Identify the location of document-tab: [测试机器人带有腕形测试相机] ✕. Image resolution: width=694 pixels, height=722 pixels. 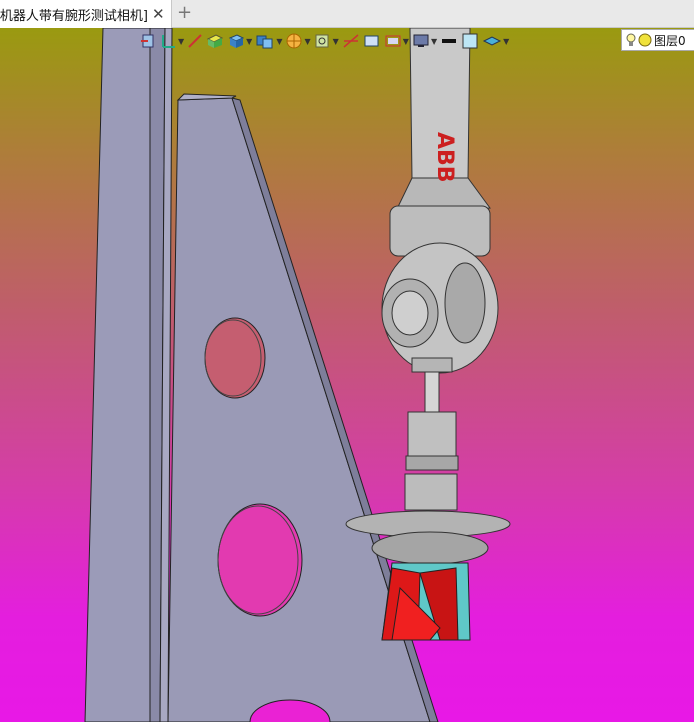
(86, 14).